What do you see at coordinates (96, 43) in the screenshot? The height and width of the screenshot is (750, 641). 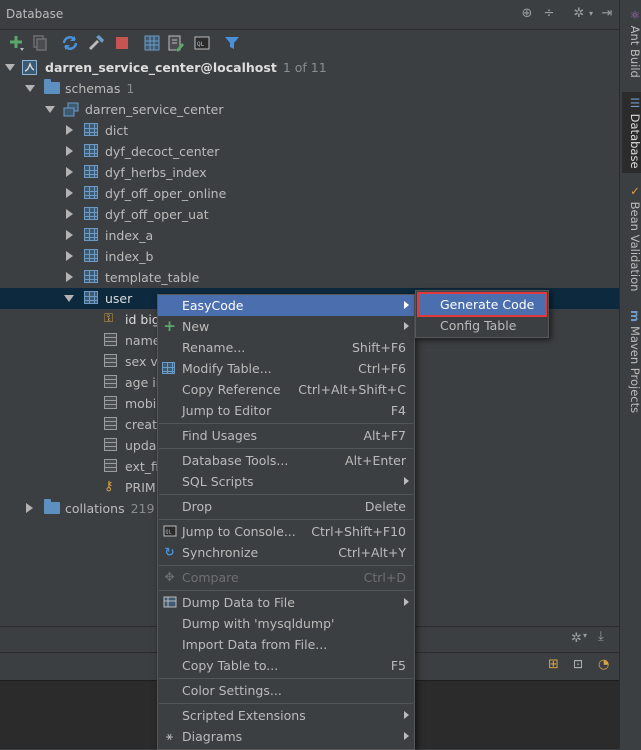 I see `properties-icon` at bounding box center [96, 43].